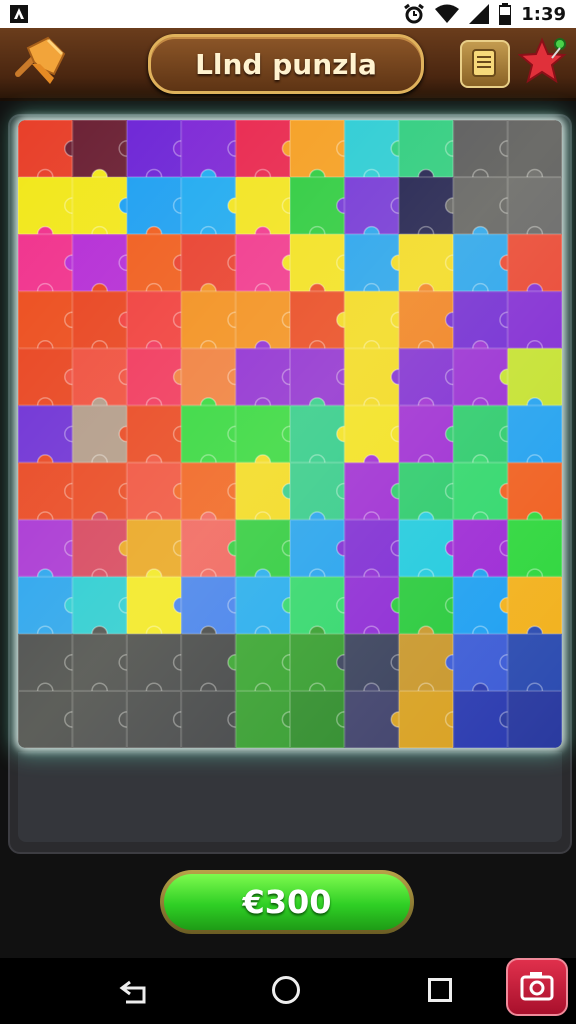 This screenshot has height=1024, width=576. What do you see at coordinates (287, 902) in the screenshot?
I see `price-button: €300` at bounding box center [287, 902].